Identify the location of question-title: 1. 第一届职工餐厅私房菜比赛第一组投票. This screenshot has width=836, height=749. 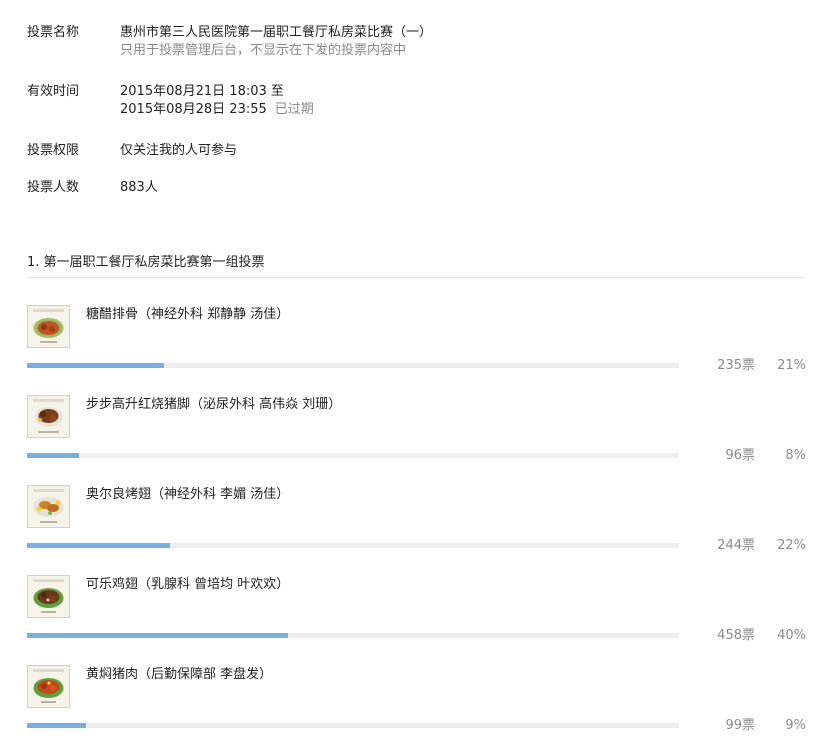
(146, 262).